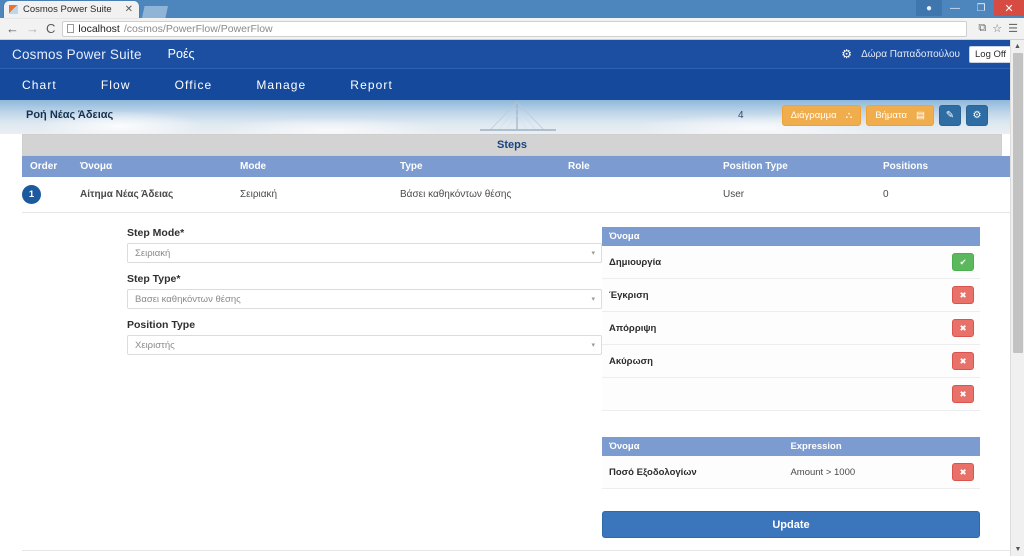  What do you see at coordinates (50, 28) in the screenshot?
I see `reload-icon: C` at bounding box center [50, 28].